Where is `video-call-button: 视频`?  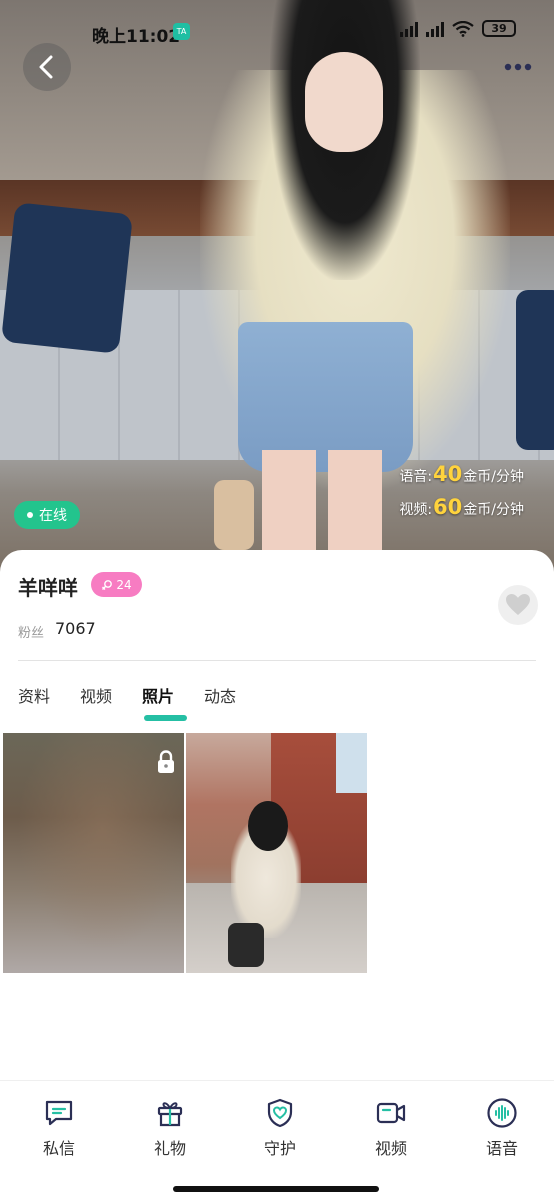 video-call-button: 视频 is located at coordinates (391, 1128).